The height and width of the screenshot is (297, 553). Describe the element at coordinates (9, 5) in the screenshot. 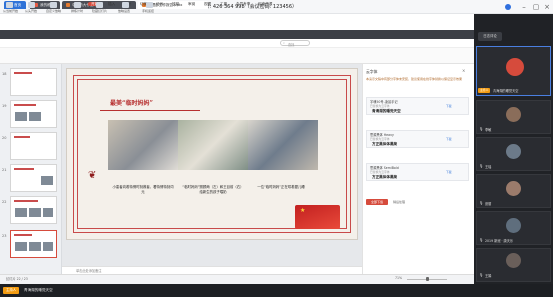

I see `play-from-current-icon` at that location.